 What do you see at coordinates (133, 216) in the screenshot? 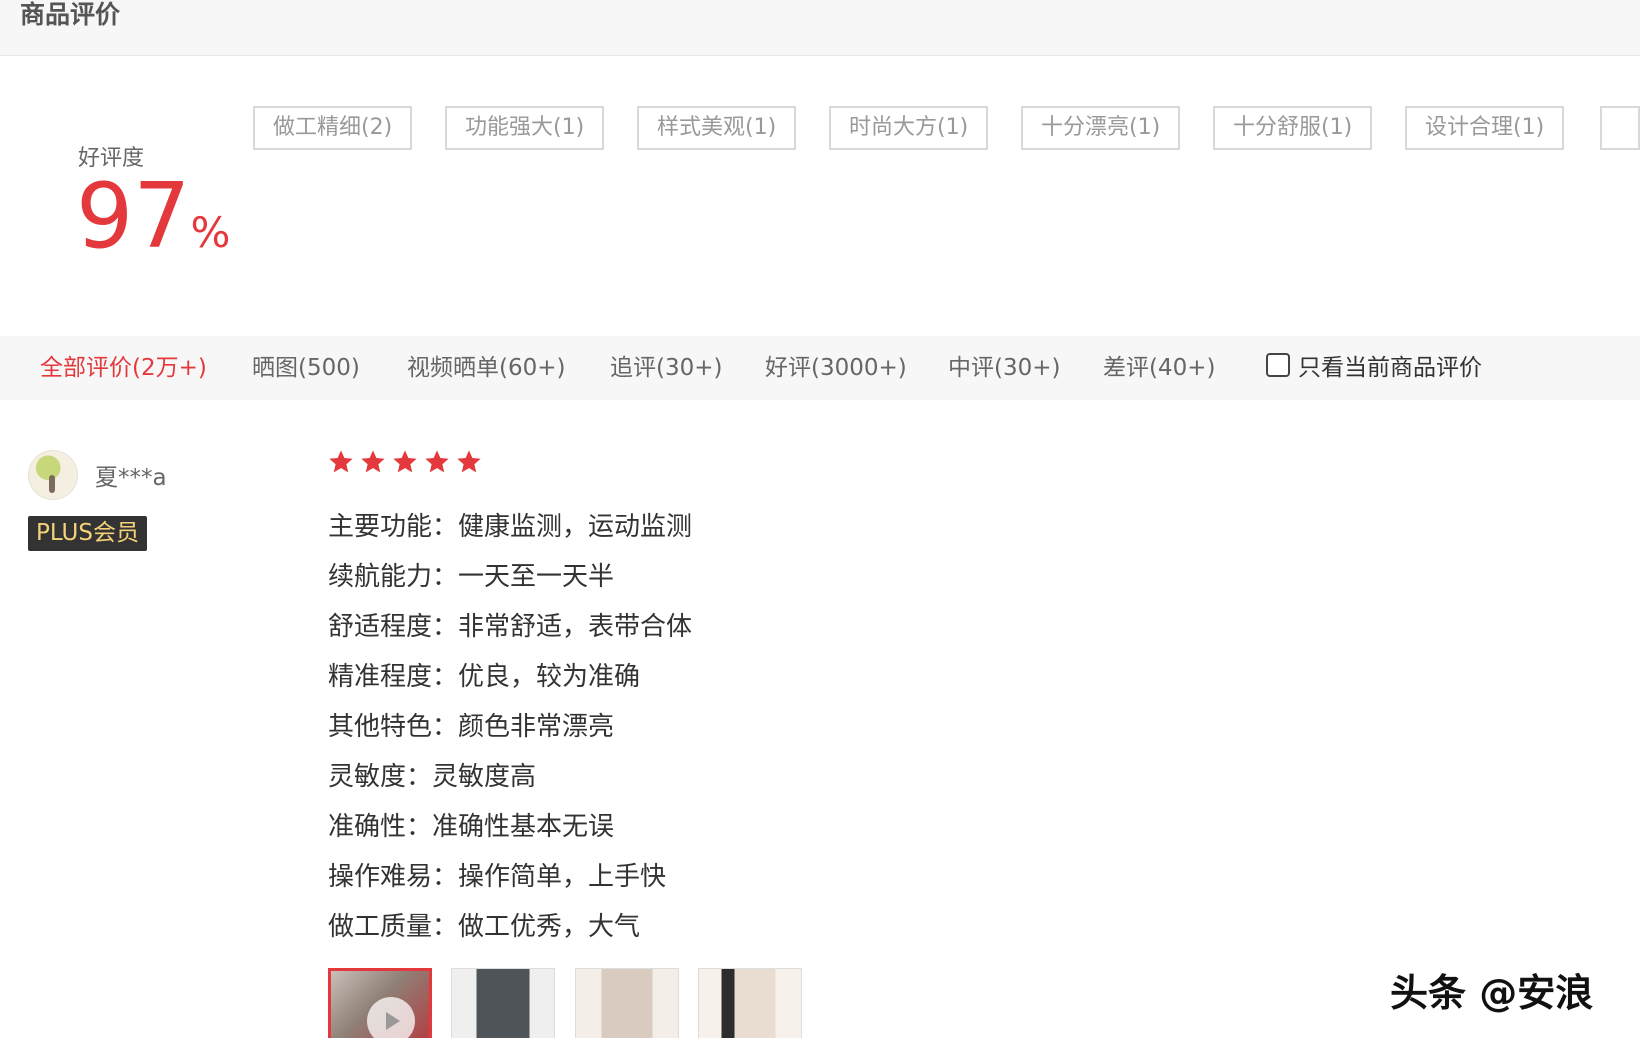
I see `positive-rate-number: 97` at bounding box center [133, 216].